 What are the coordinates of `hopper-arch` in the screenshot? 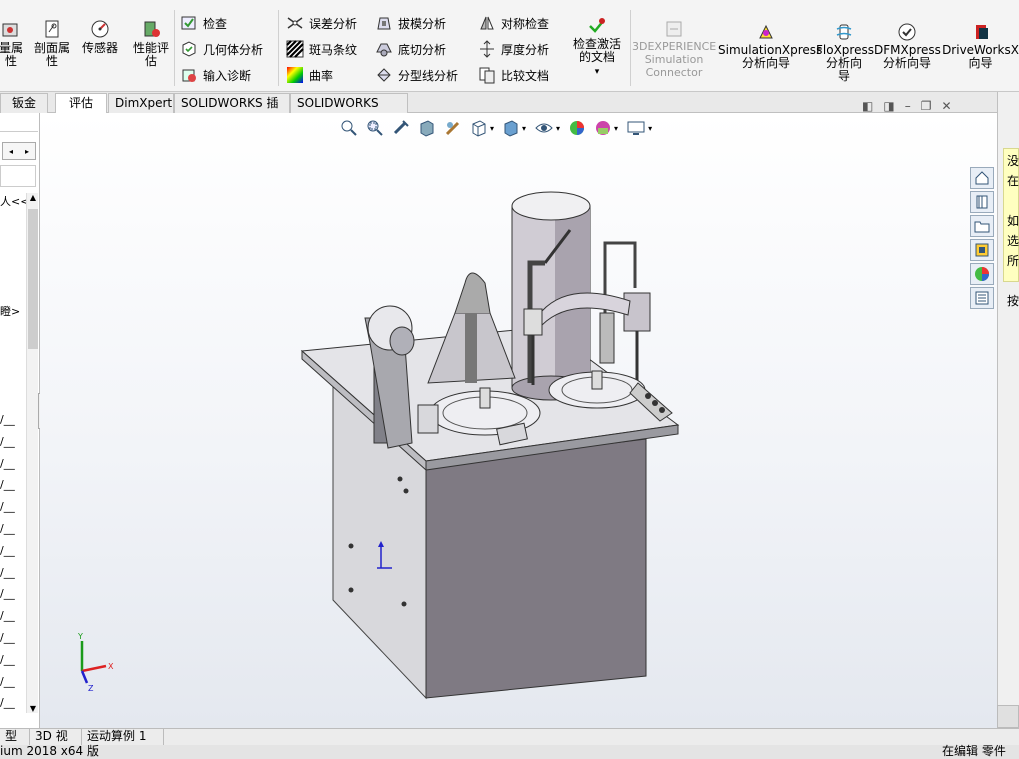 It's located at (472, 293).